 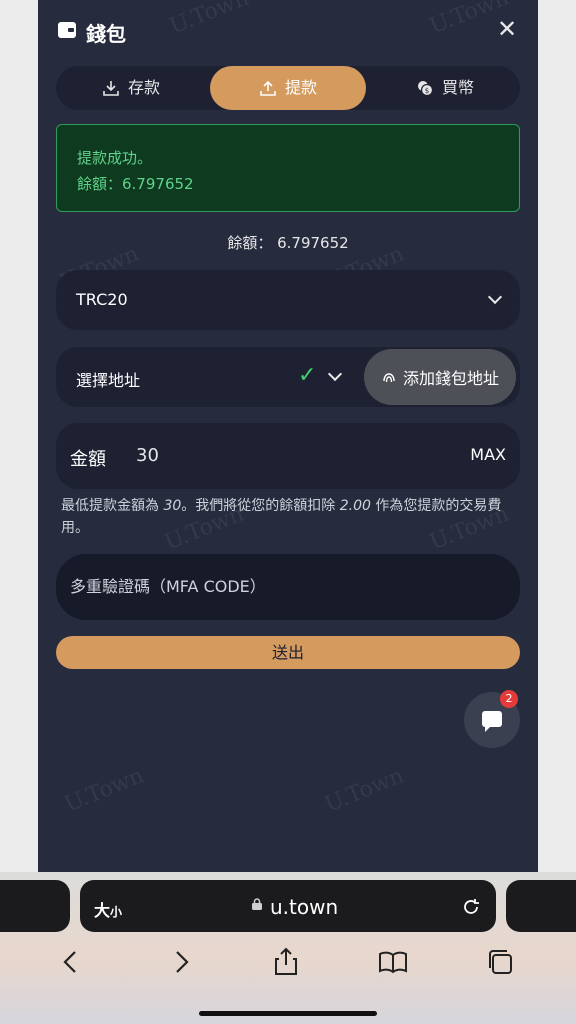 What do you see at coordinates (250, 243) in the screenshot?
I see `balance-label: 餘額：` at bounding box center [250, 243].